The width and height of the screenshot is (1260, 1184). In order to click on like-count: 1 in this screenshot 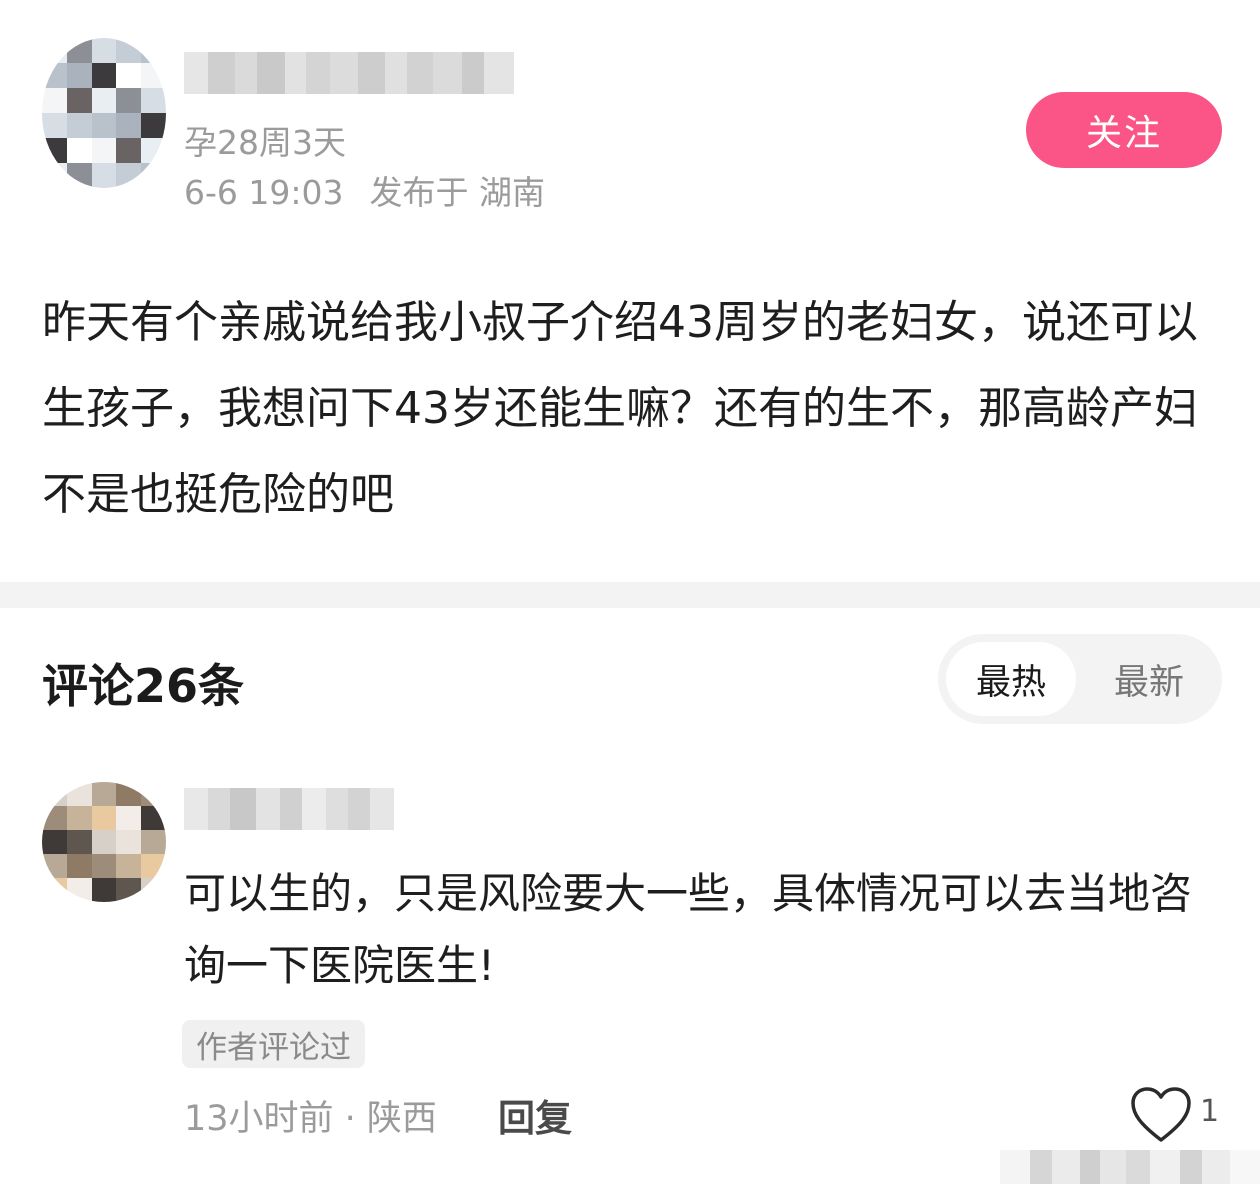, I will do `click(1210, 1111)`.